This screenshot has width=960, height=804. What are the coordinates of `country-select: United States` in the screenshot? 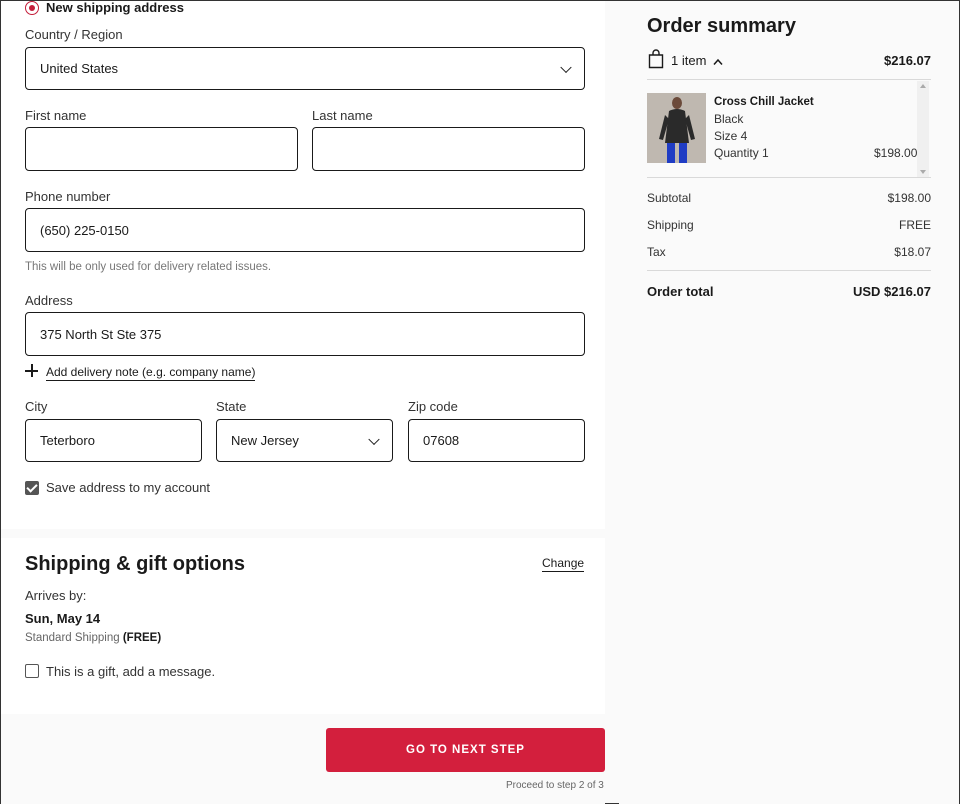 It's located at (305, 68).